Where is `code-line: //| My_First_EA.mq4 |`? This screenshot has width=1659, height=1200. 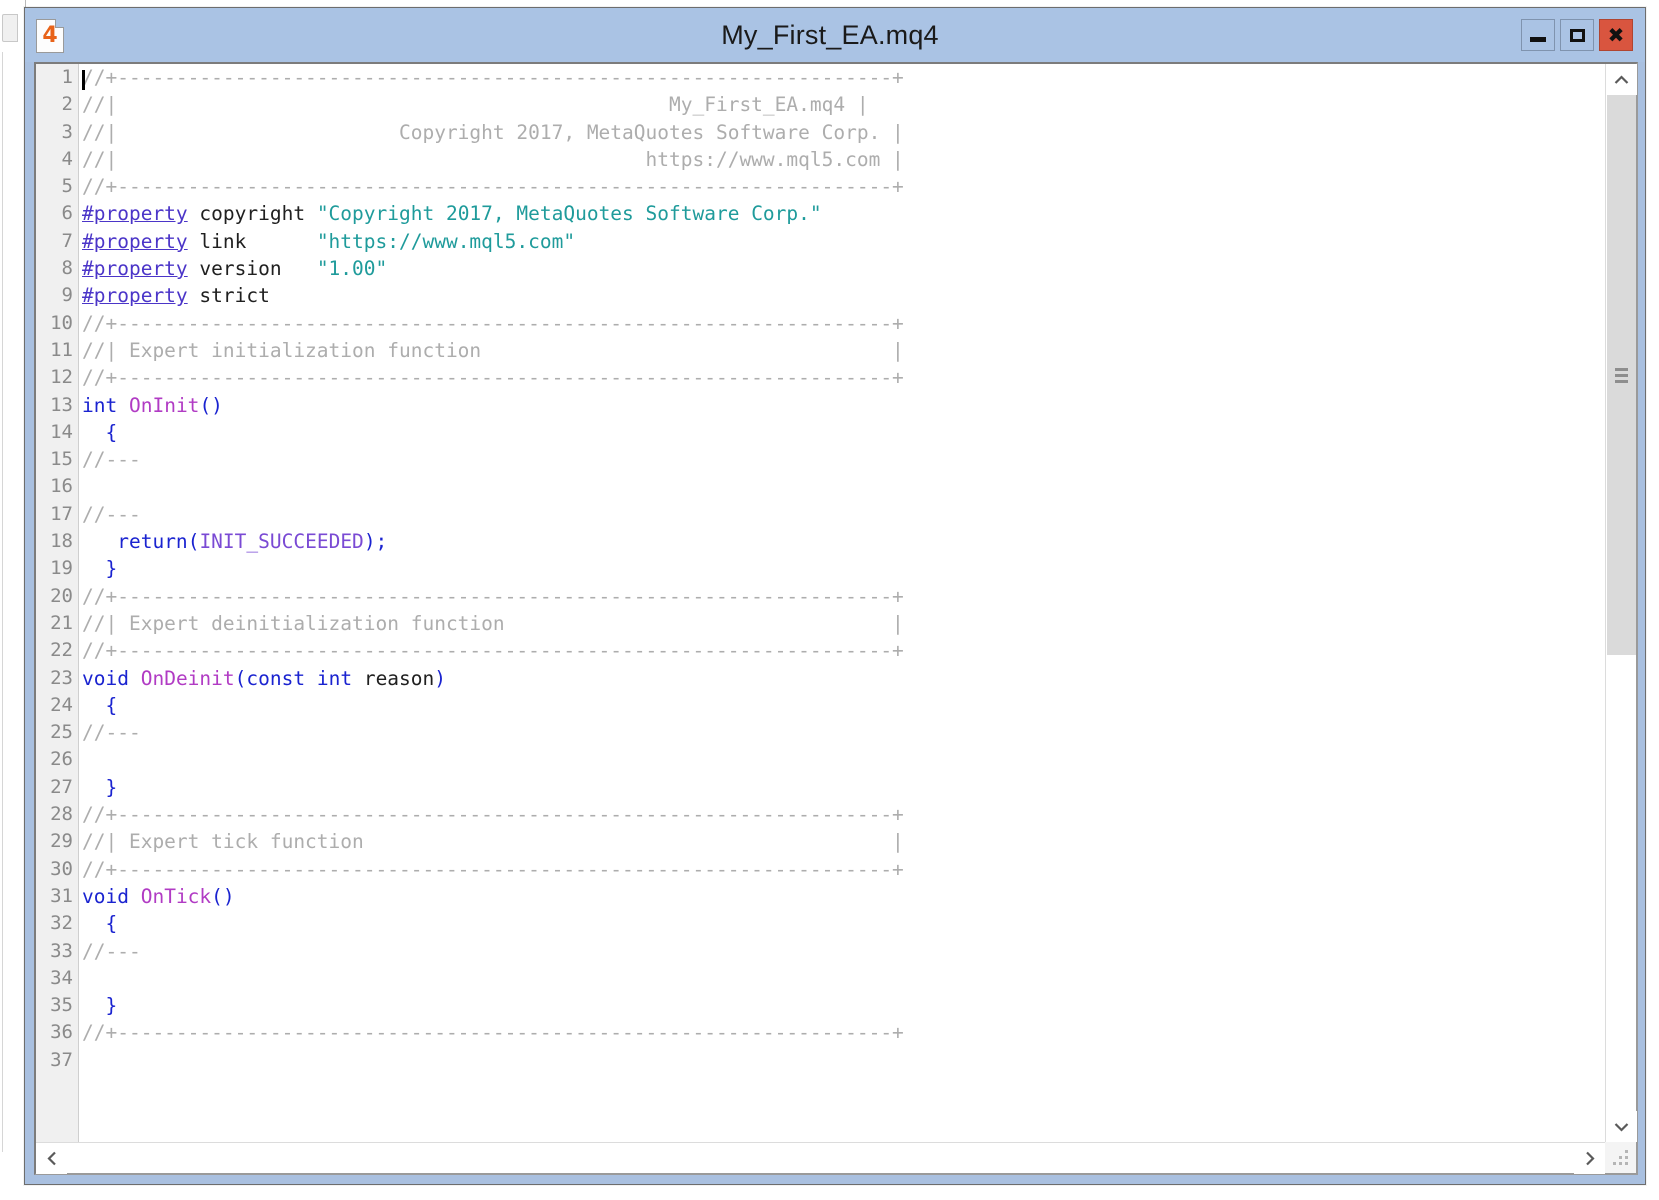 code-line: //| My_First_EA.mq4 | is located at coordinates (842, 104).